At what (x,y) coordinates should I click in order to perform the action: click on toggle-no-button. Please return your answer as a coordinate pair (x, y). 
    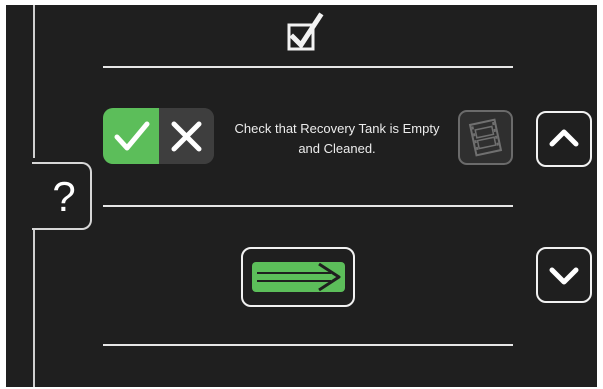
    Looking at the image, I should click on (186, 136).